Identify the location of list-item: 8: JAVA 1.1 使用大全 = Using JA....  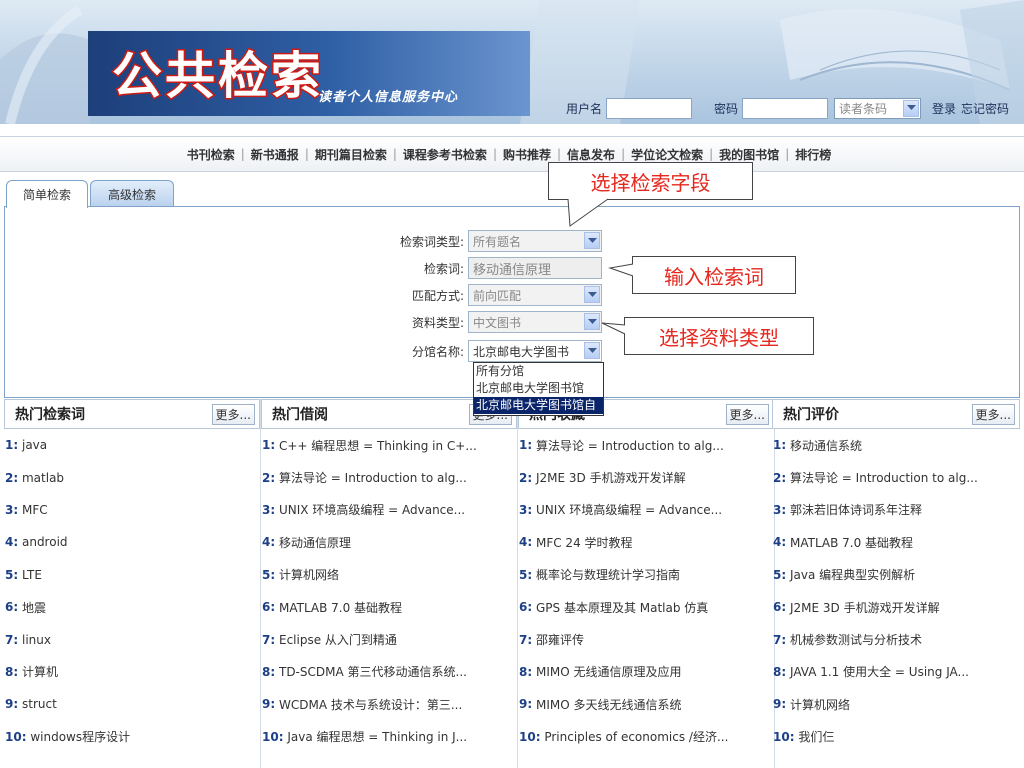
(896, 672).